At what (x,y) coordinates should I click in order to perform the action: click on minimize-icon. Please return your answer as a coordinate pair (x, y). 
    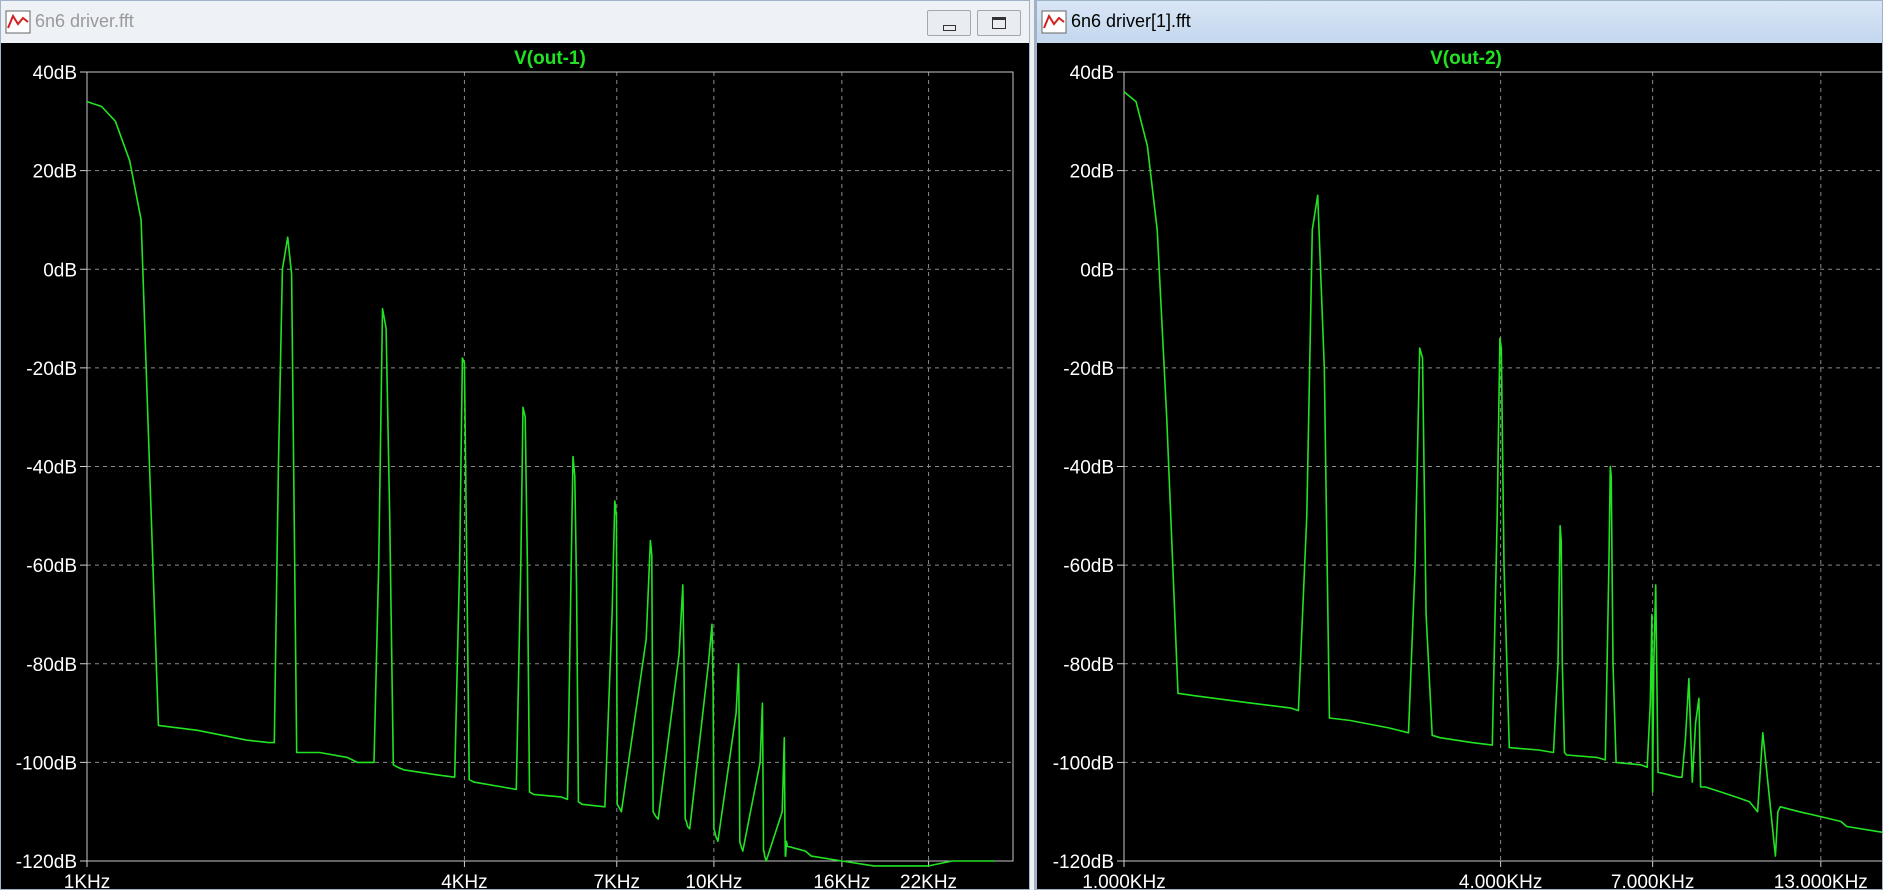
    Looking at the image, I should click on (949, 28).